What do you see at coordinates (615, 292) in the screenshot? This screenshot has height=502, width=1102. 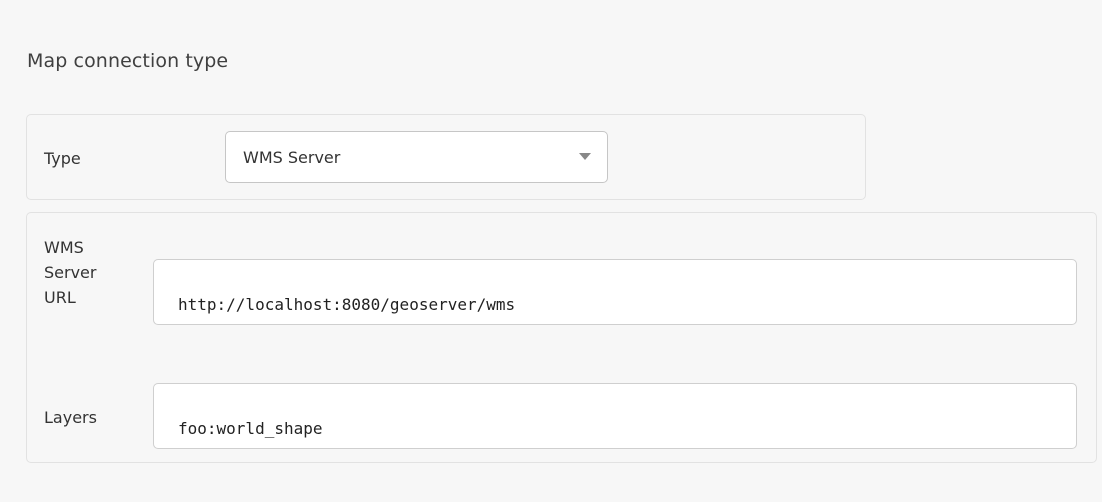 I see `wms-server-url-input` at bounding box center [615, 292].